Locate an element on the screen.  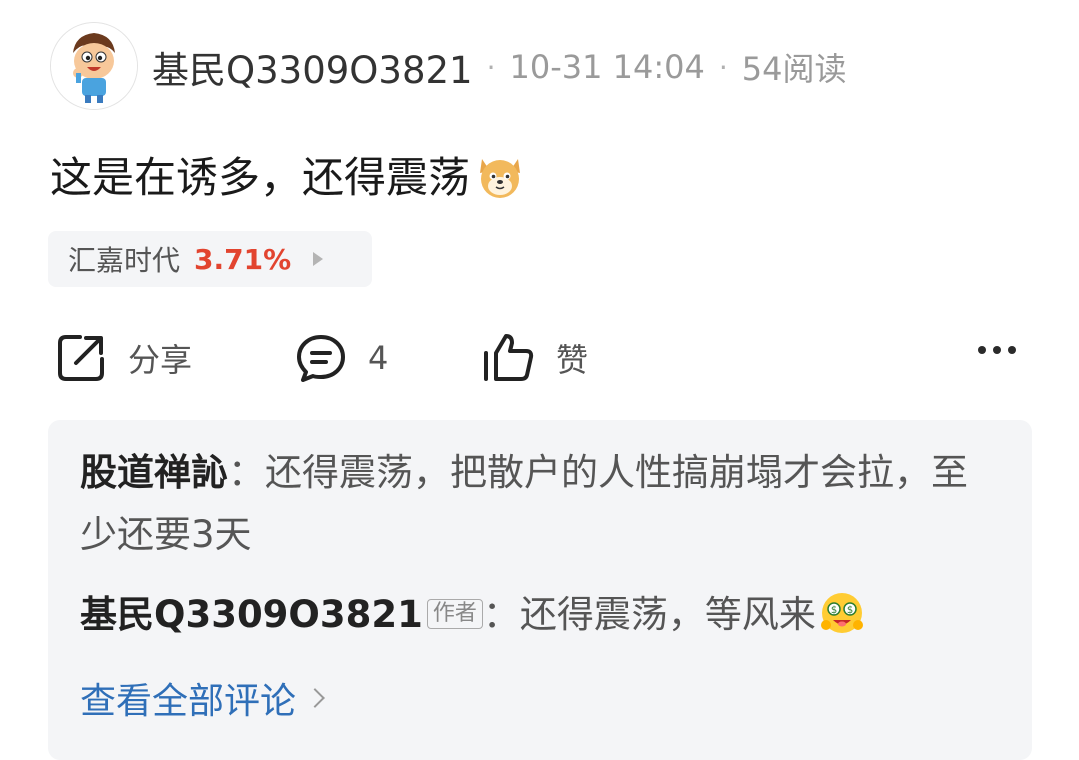
more-button is located at coordinates (997, 350).